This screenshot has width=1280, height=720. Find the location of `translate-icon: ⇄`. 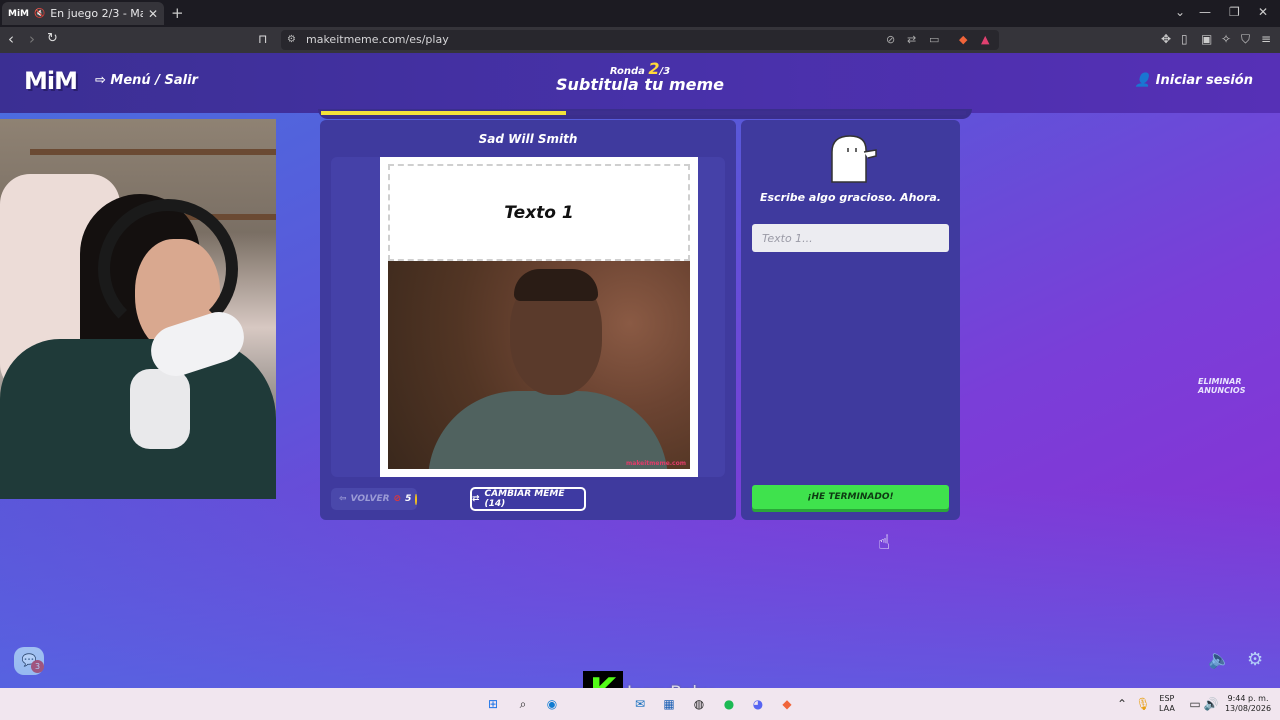

translate-icon: ⇄ is located at coordinates (911, 40).